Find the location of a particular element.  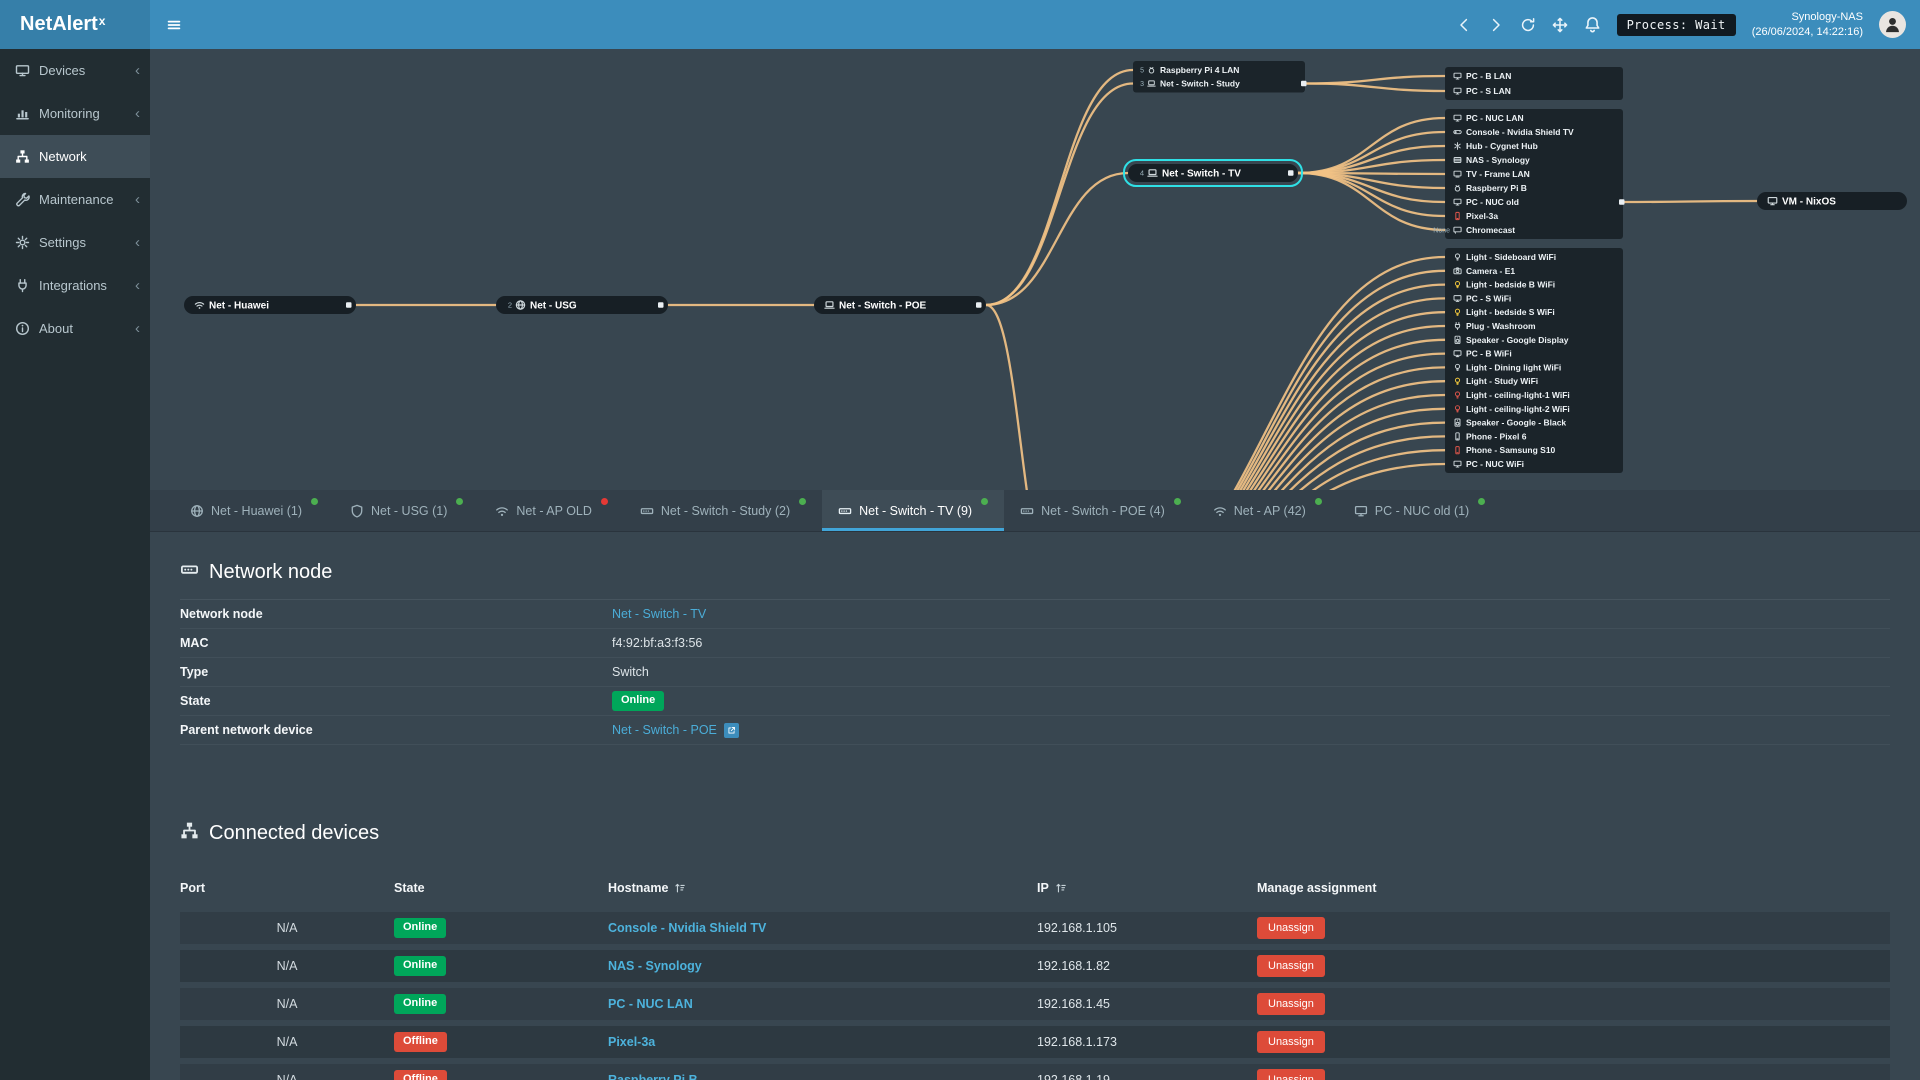

device-nas-synology: NAS - Synology is located at coordinates (1491, 160).